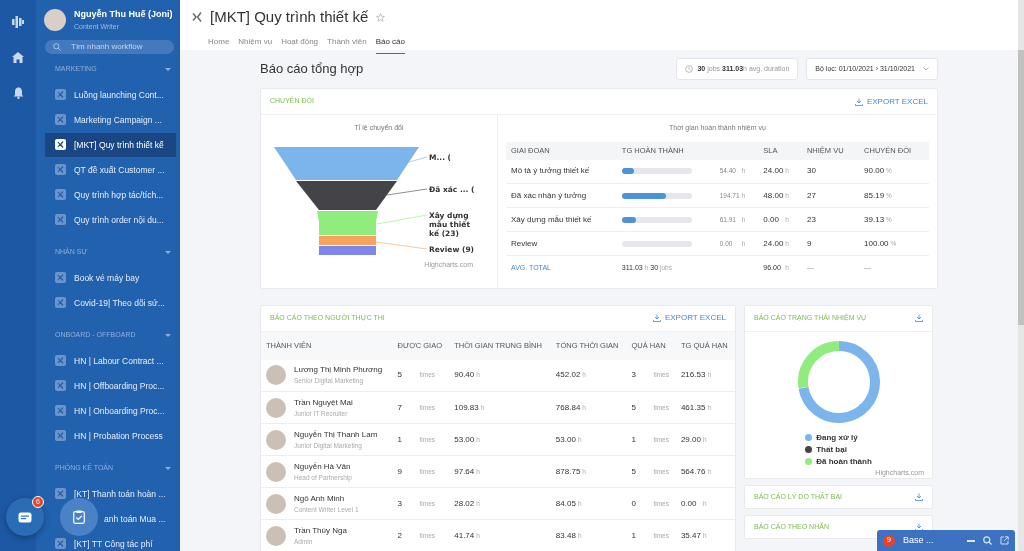 This screenshot has height=551, width=1024. I want to click on nav-tab: Báo cáo, so click(390, 43).